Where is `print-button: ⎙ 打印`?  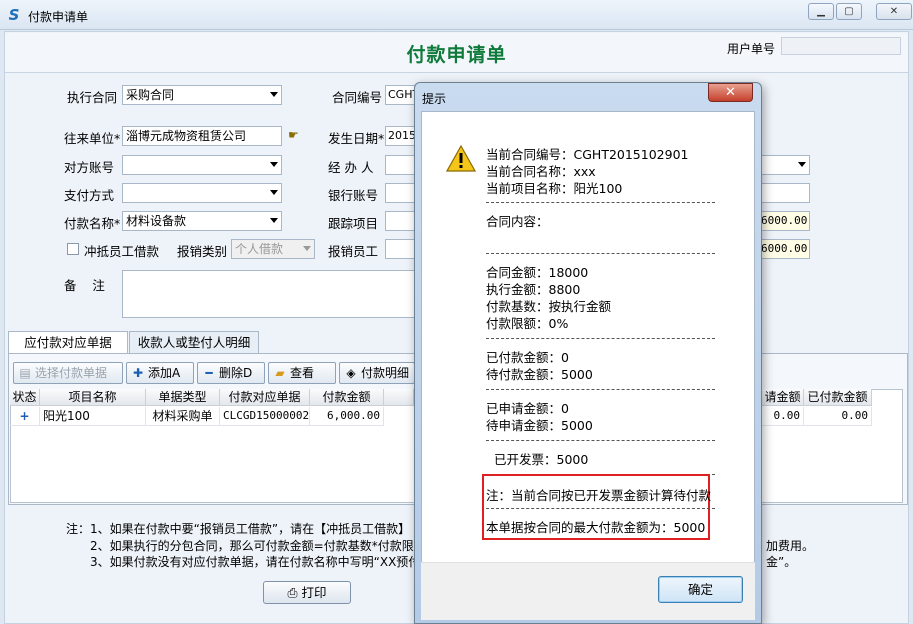 print-button: ⎙ 打印 is located at coordinates (307, 592).